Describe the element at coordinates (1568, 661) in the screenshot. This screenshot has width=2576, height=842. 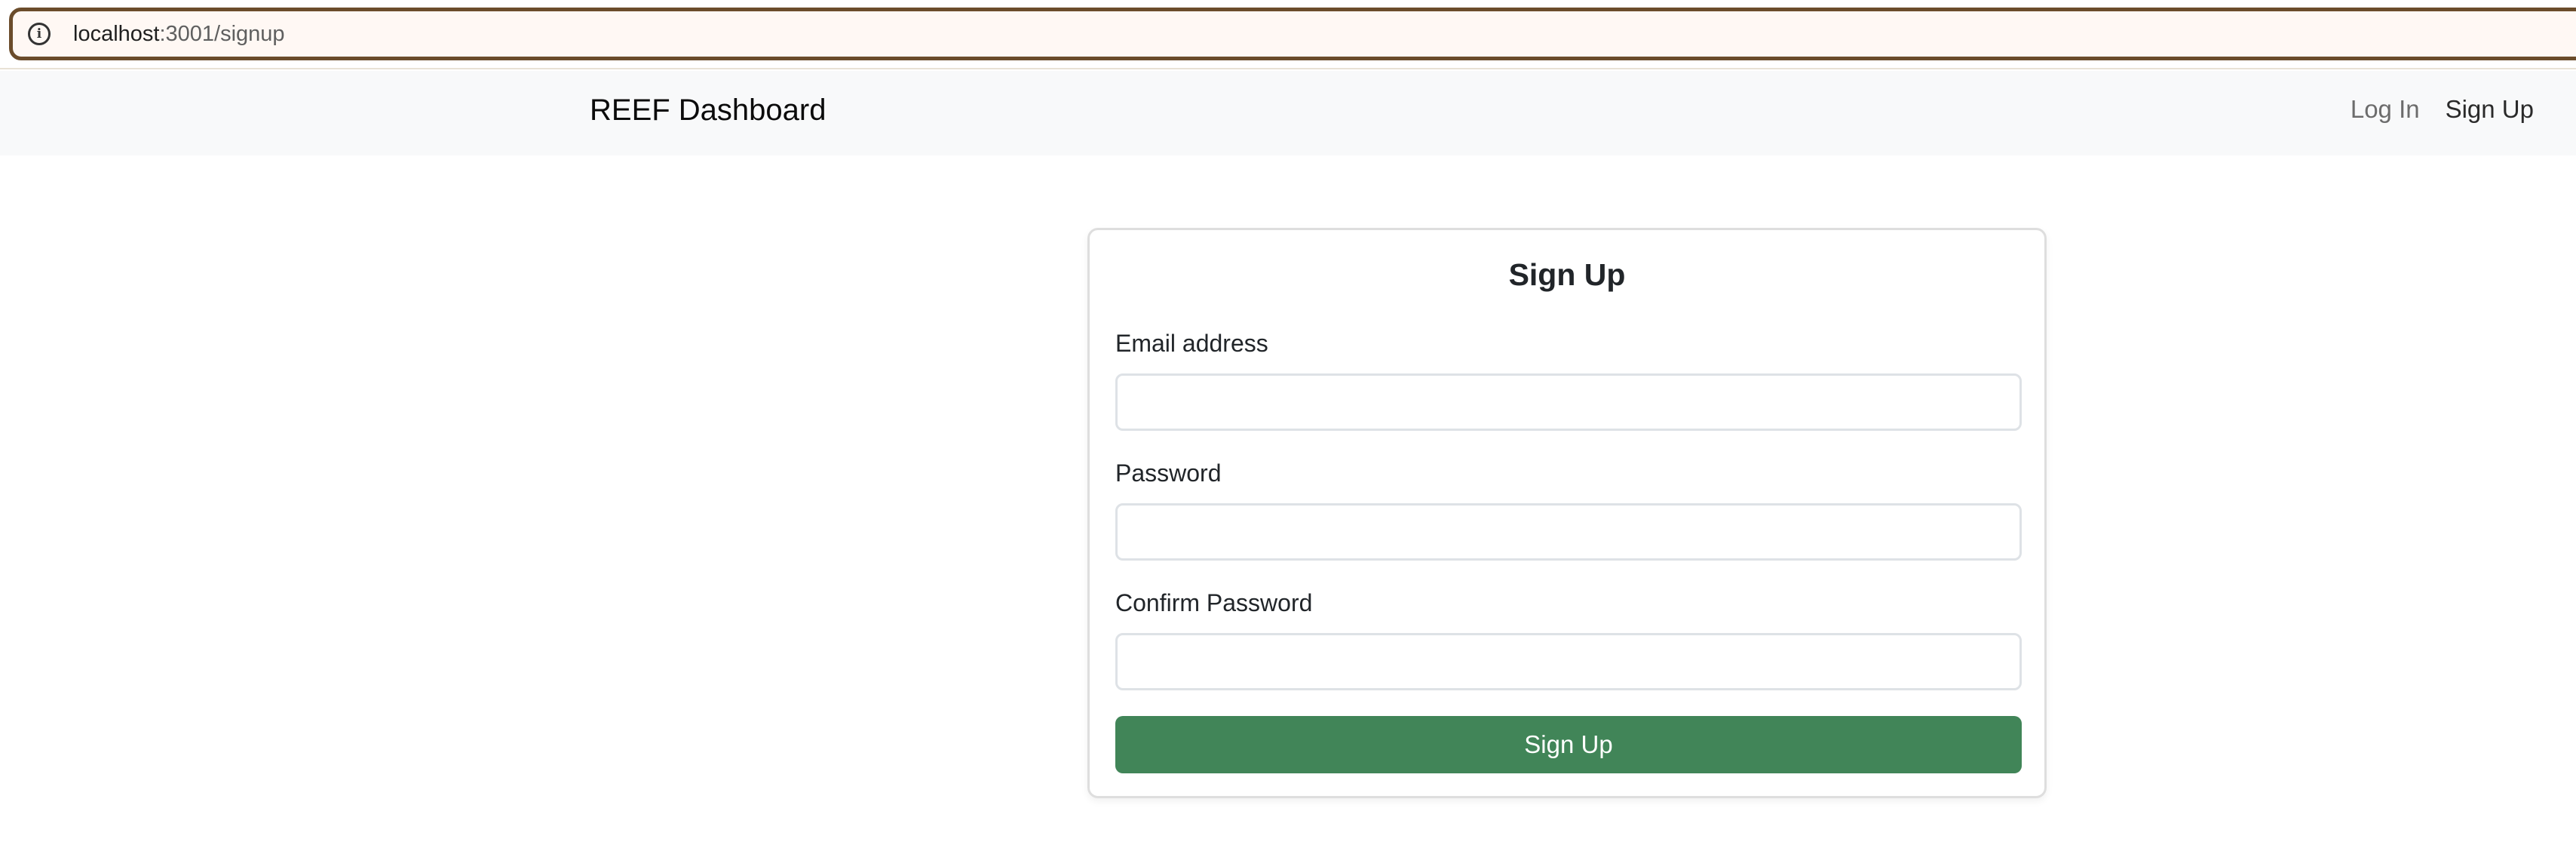
I see `confirm-password-field` at that location.